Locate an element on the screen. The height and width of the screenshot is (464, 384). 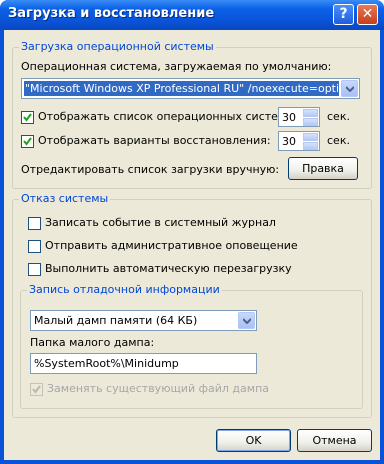
system-failure-legend: Отказ системы is located at coordinates (65, 198).